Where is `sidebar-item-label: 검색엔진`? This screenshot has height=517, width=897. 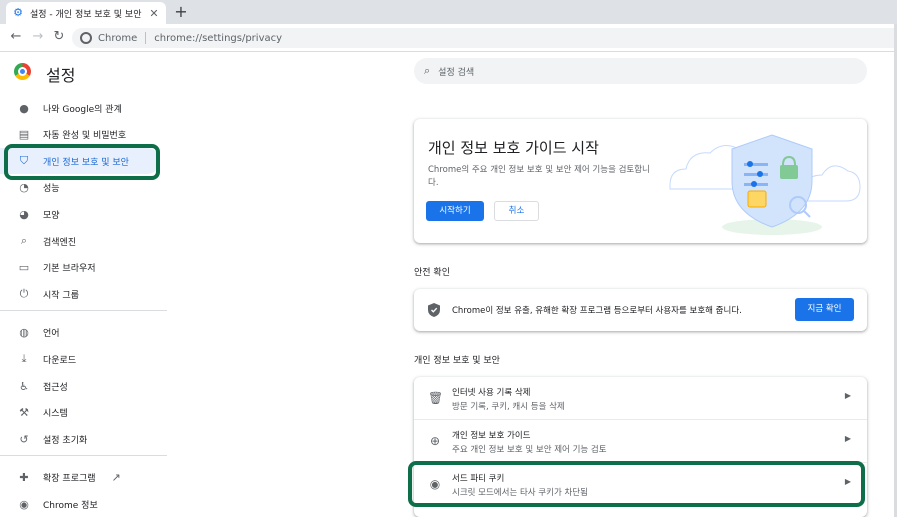 sidebar-item-label: 검색엔진 is located at coordinates (60, 242).